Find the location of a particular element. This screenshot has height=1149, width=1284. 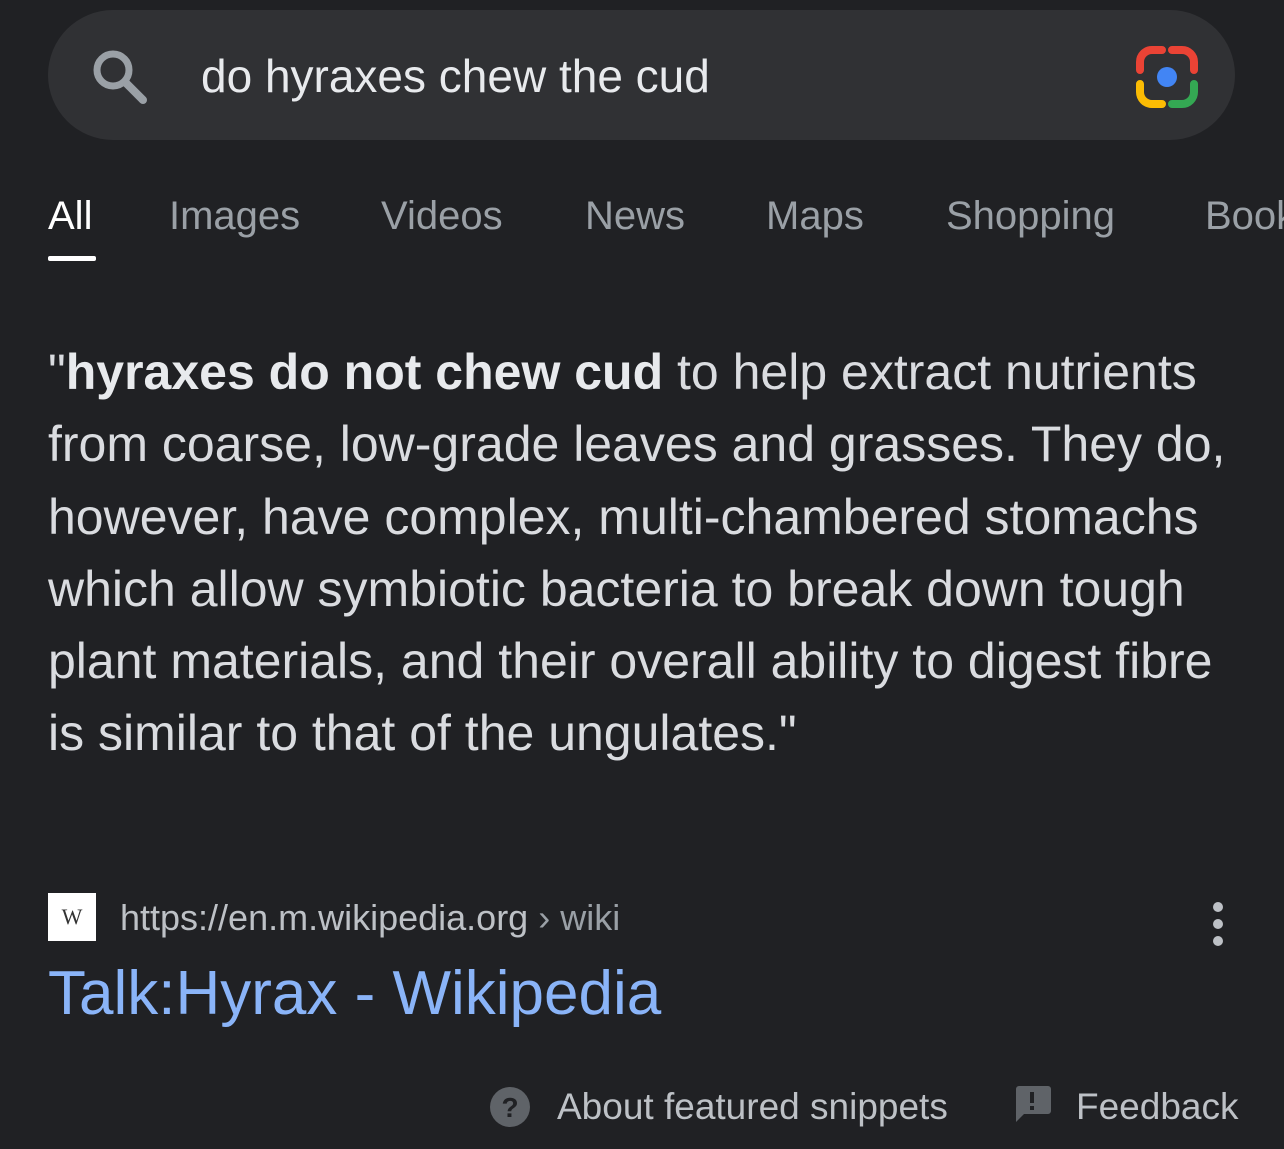

tab-videos: Videos is located at coordinates (442, 216).